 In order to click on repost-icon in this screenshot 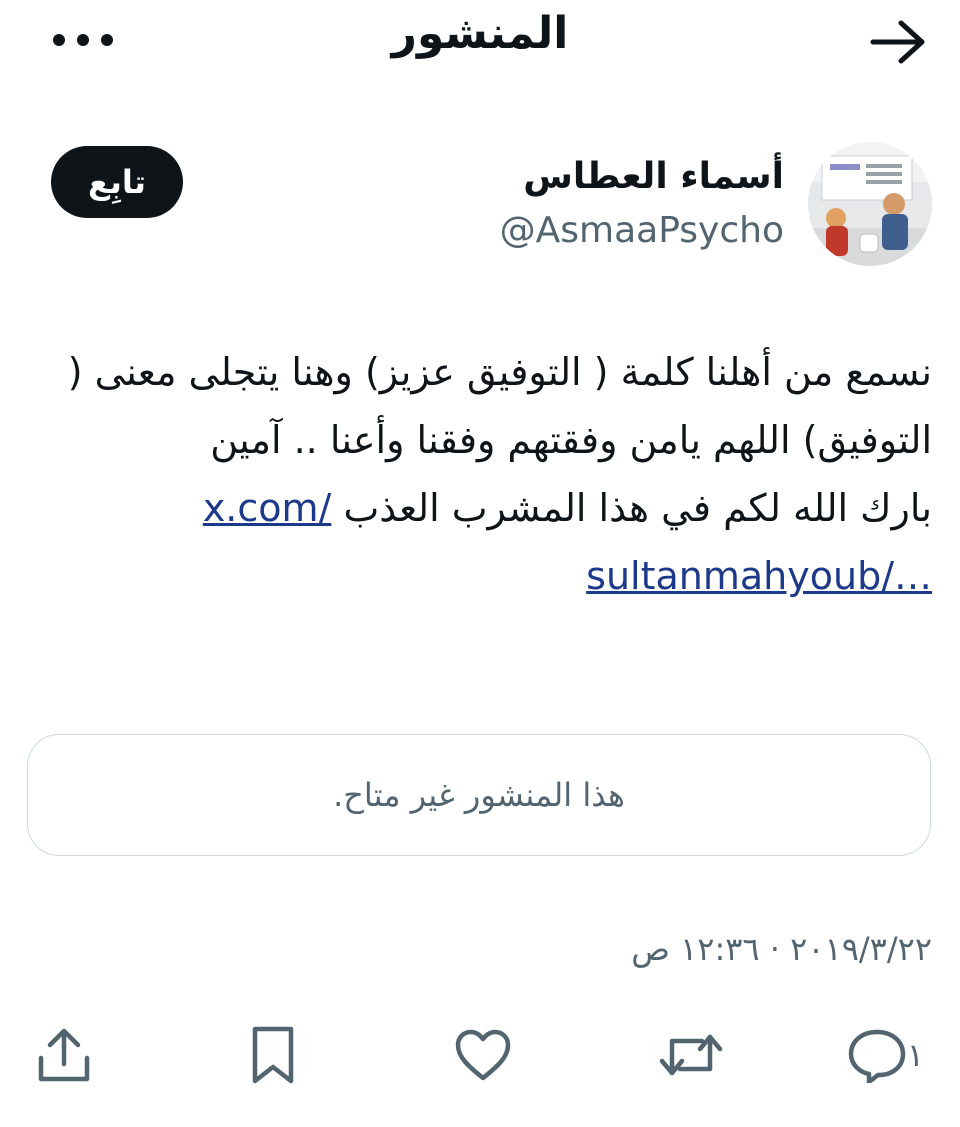, I will do `click(691, 1055)`.